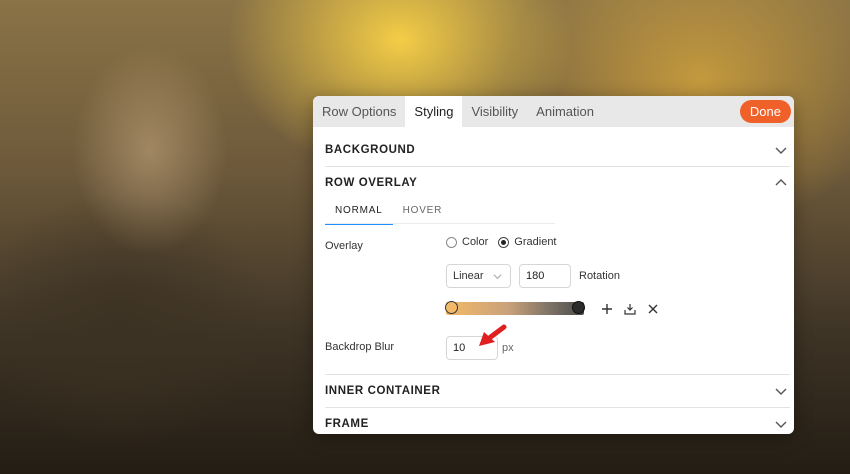 This screenshot has height=474, width=850. What do you see at coordinates (383, 391) in the screenshot?
I see `section-inner-container-title: INNER CONTAINER` at bounding box center [383, 391].